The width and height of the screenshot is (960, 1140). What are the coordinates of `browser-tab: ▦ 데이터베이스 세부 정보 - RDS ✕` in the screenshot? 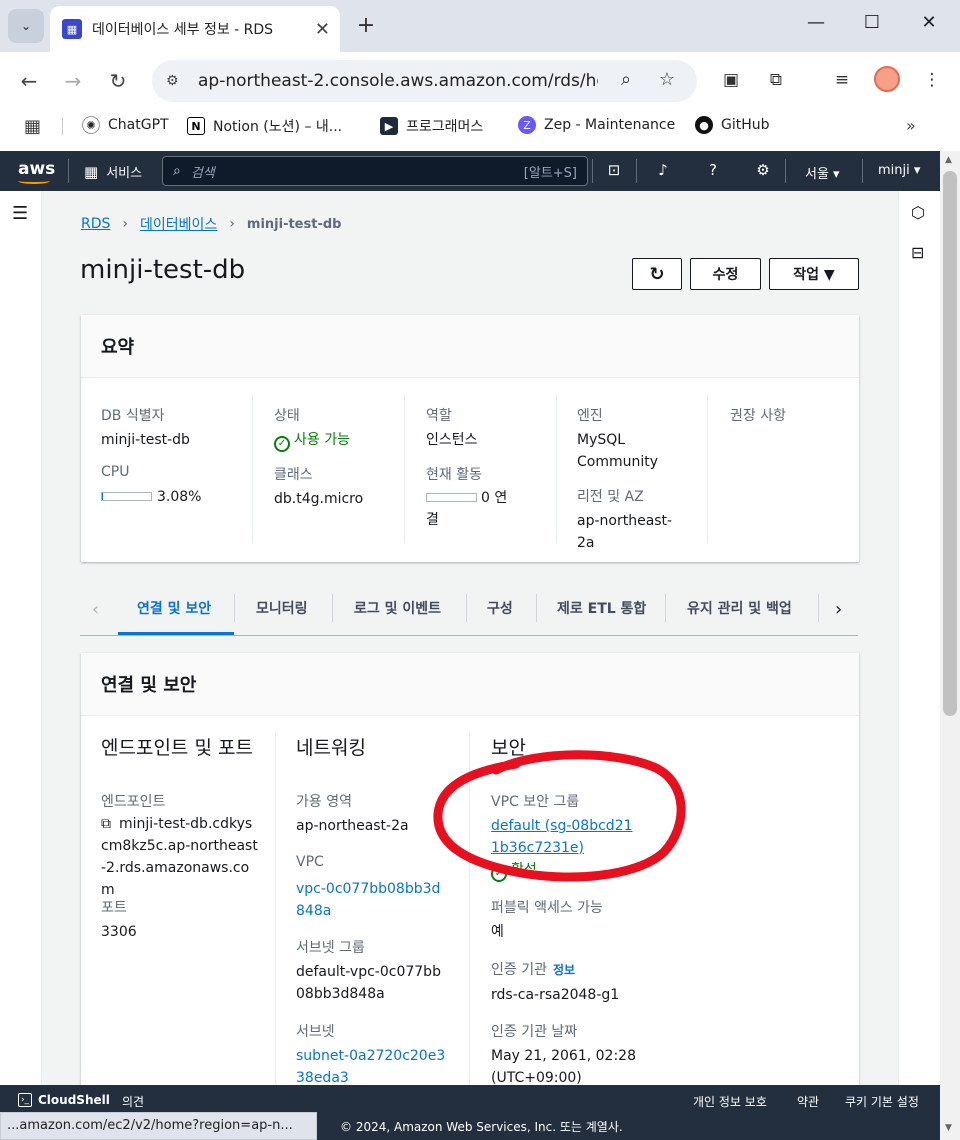 It's located at (195, 29).